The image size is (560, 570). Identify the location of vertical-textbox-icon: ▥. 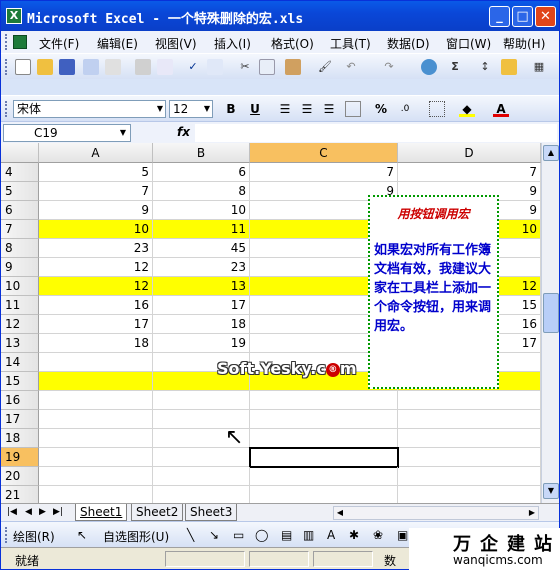
(308, 535).